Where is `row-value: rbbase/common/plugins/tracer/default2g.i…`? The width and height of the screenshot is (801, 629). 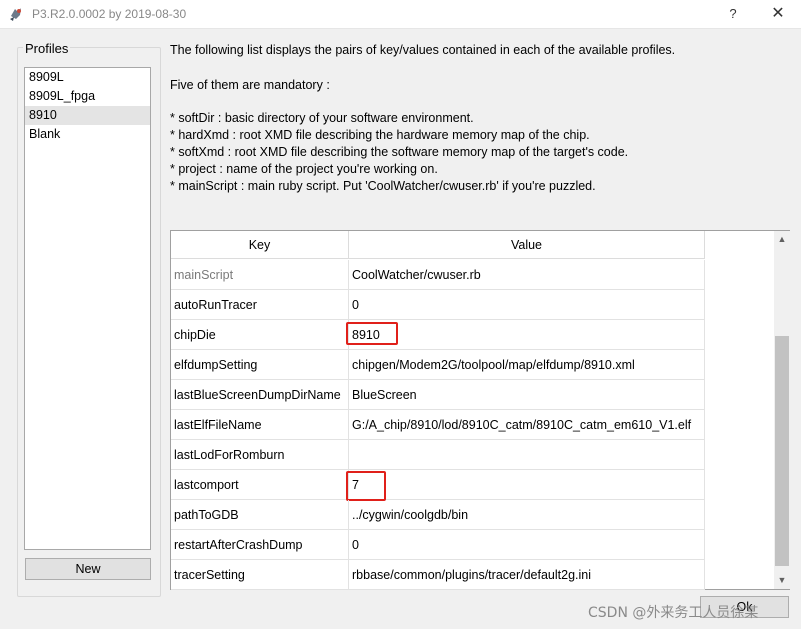
row-value: rbbase/common/plugins/tracer/default2g.i… is located at coordinates (527, 575).